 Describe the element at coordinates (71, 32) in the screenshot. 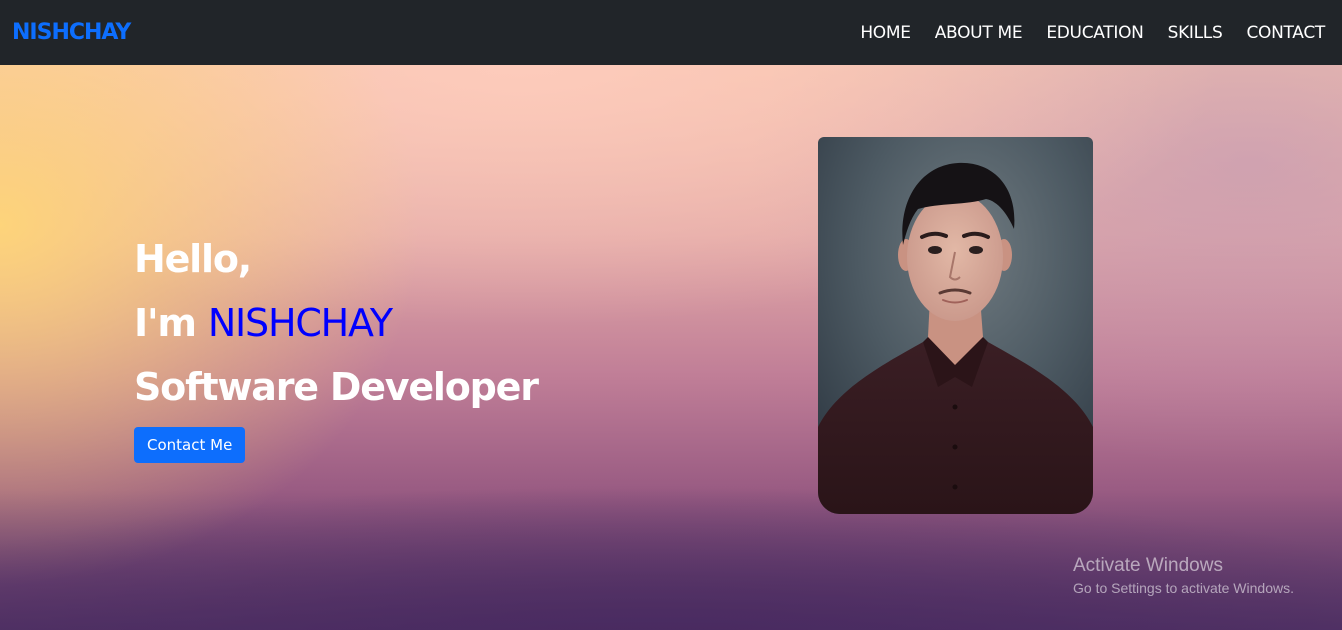

I see `brand-logo: NISHCHAY` at that location.